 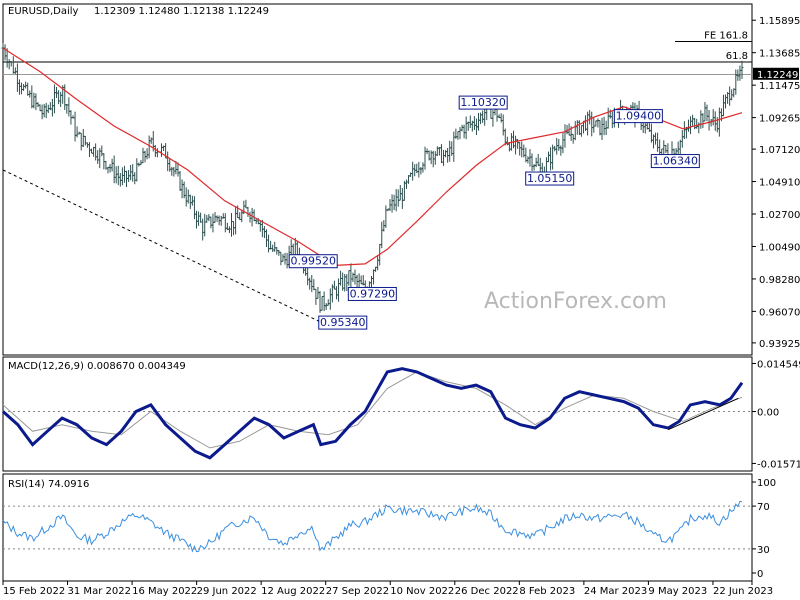 What do you see at coordinates (487, 591) in the screenshot?
I see `x-tick-label: 26 Dec 2022` at bounding box center [487, 591].